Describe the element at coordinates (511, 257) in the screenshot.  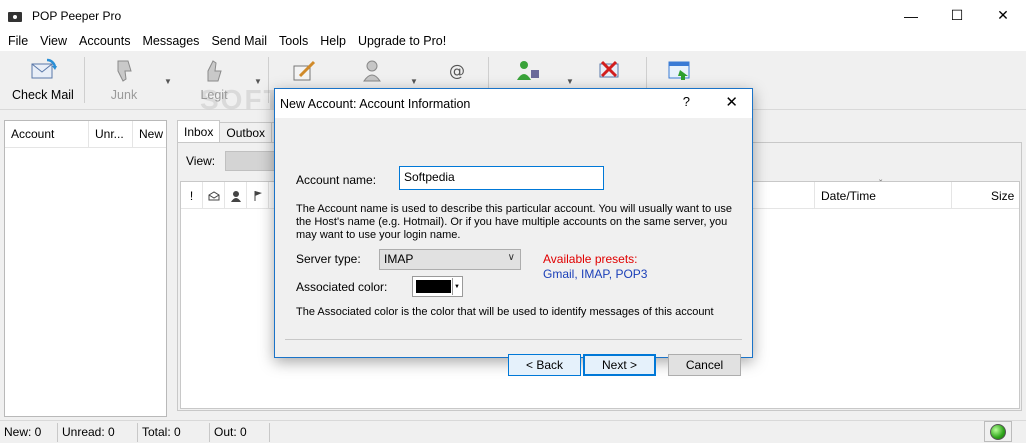
I see `chevron-down-icon: ∨` at that location.